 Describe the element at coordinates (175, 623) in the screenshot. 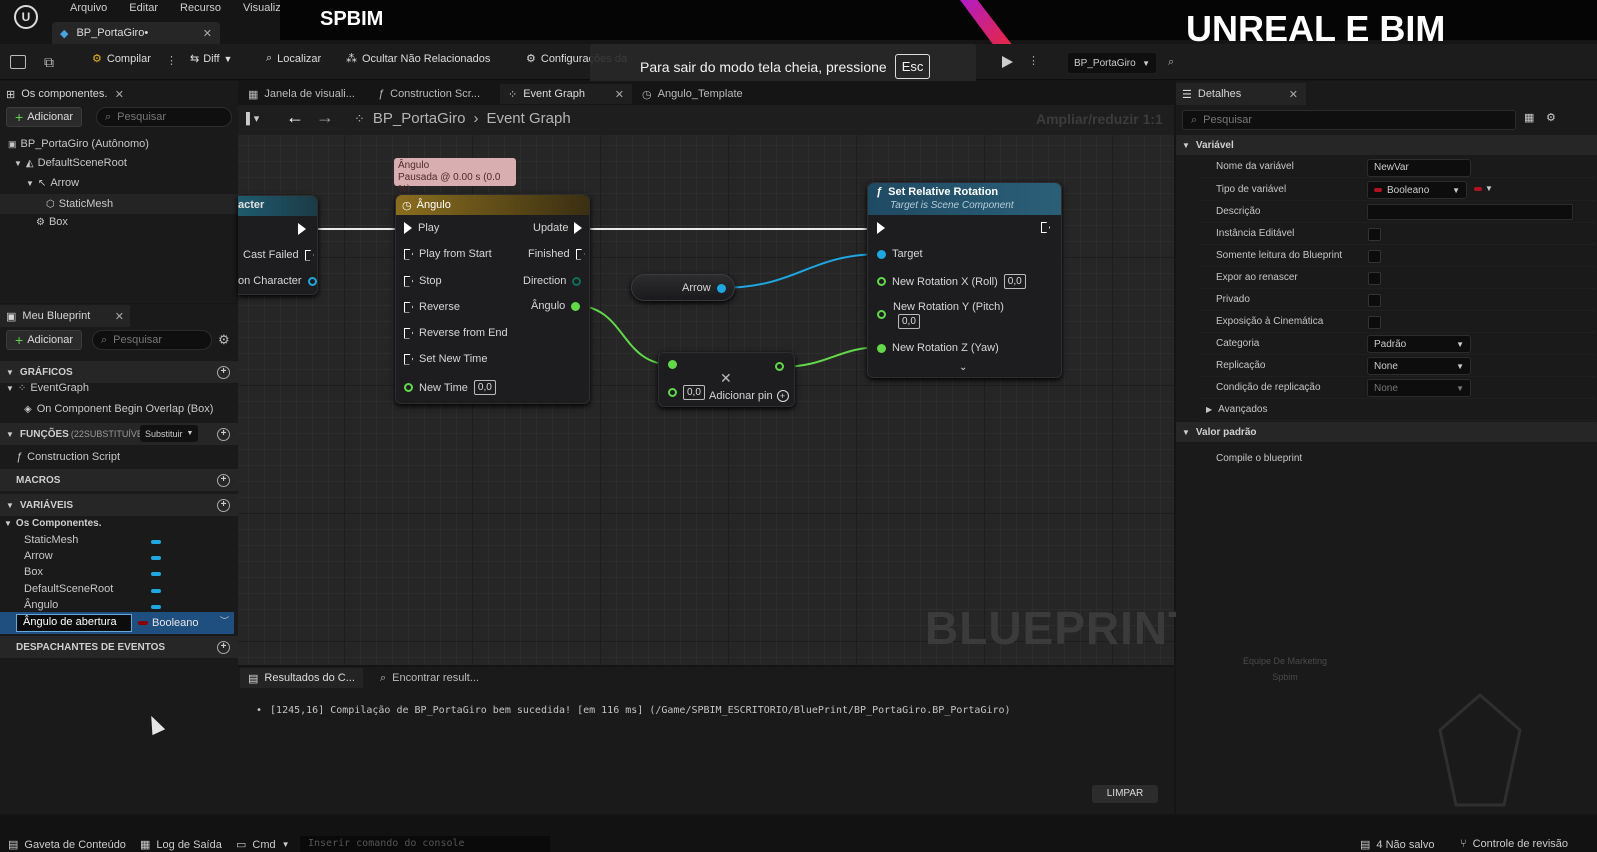

I see `variable-type-label: Booleano` at that location.